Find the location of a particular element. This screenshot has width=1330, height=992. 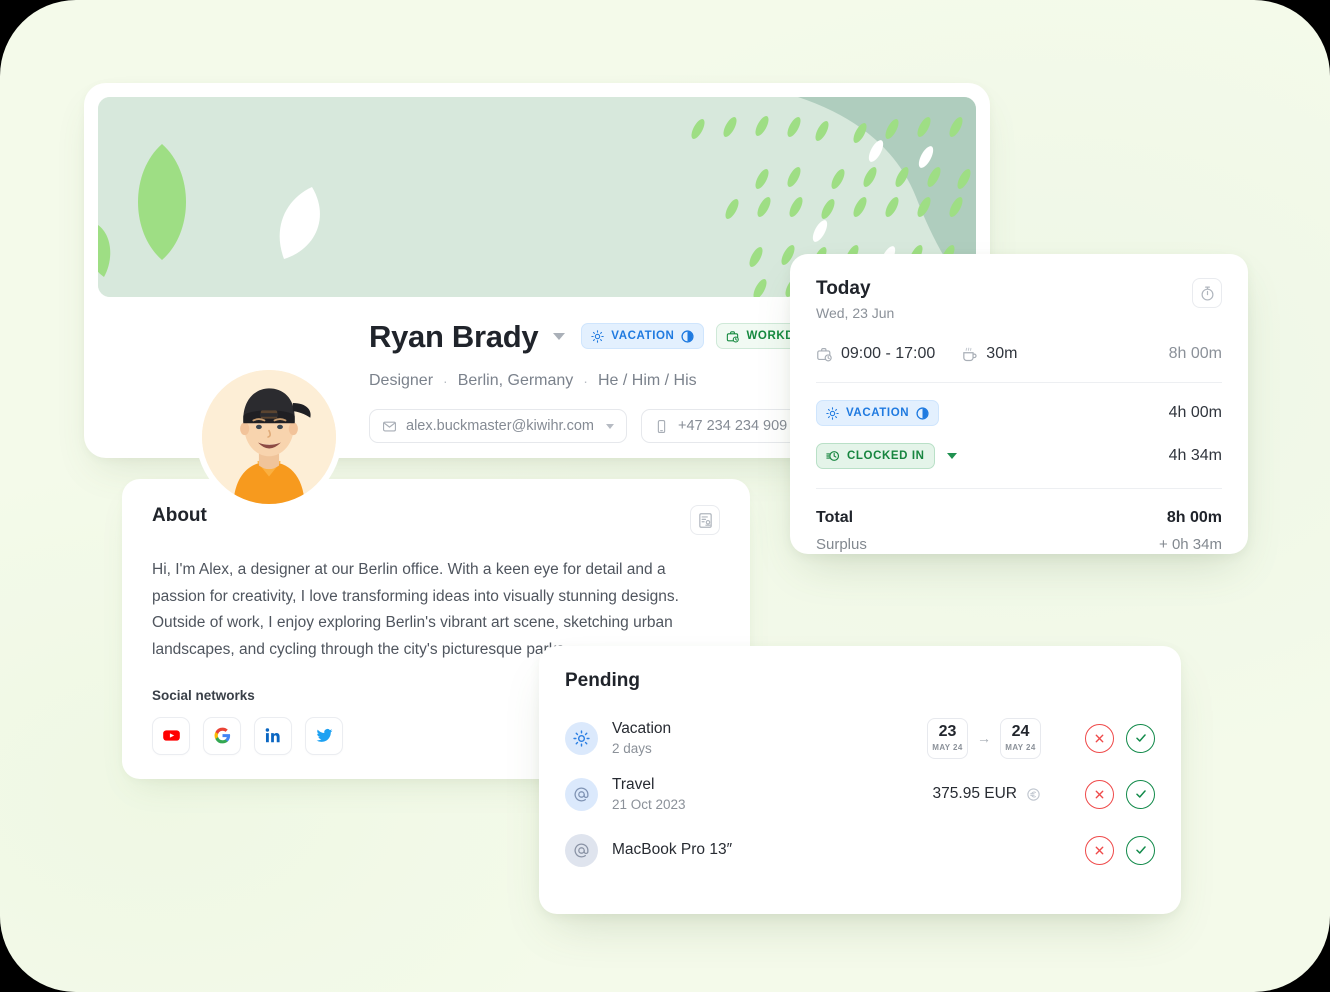

divider is located at coordinates (1019, 382).